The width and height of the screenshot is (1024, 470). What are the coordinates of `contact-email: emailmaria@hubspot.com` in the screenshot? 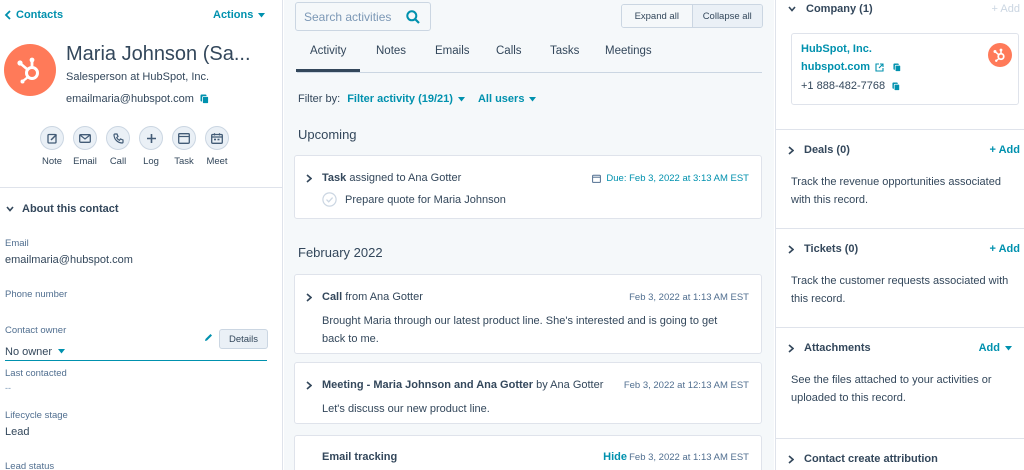 It's located at (137, 99).